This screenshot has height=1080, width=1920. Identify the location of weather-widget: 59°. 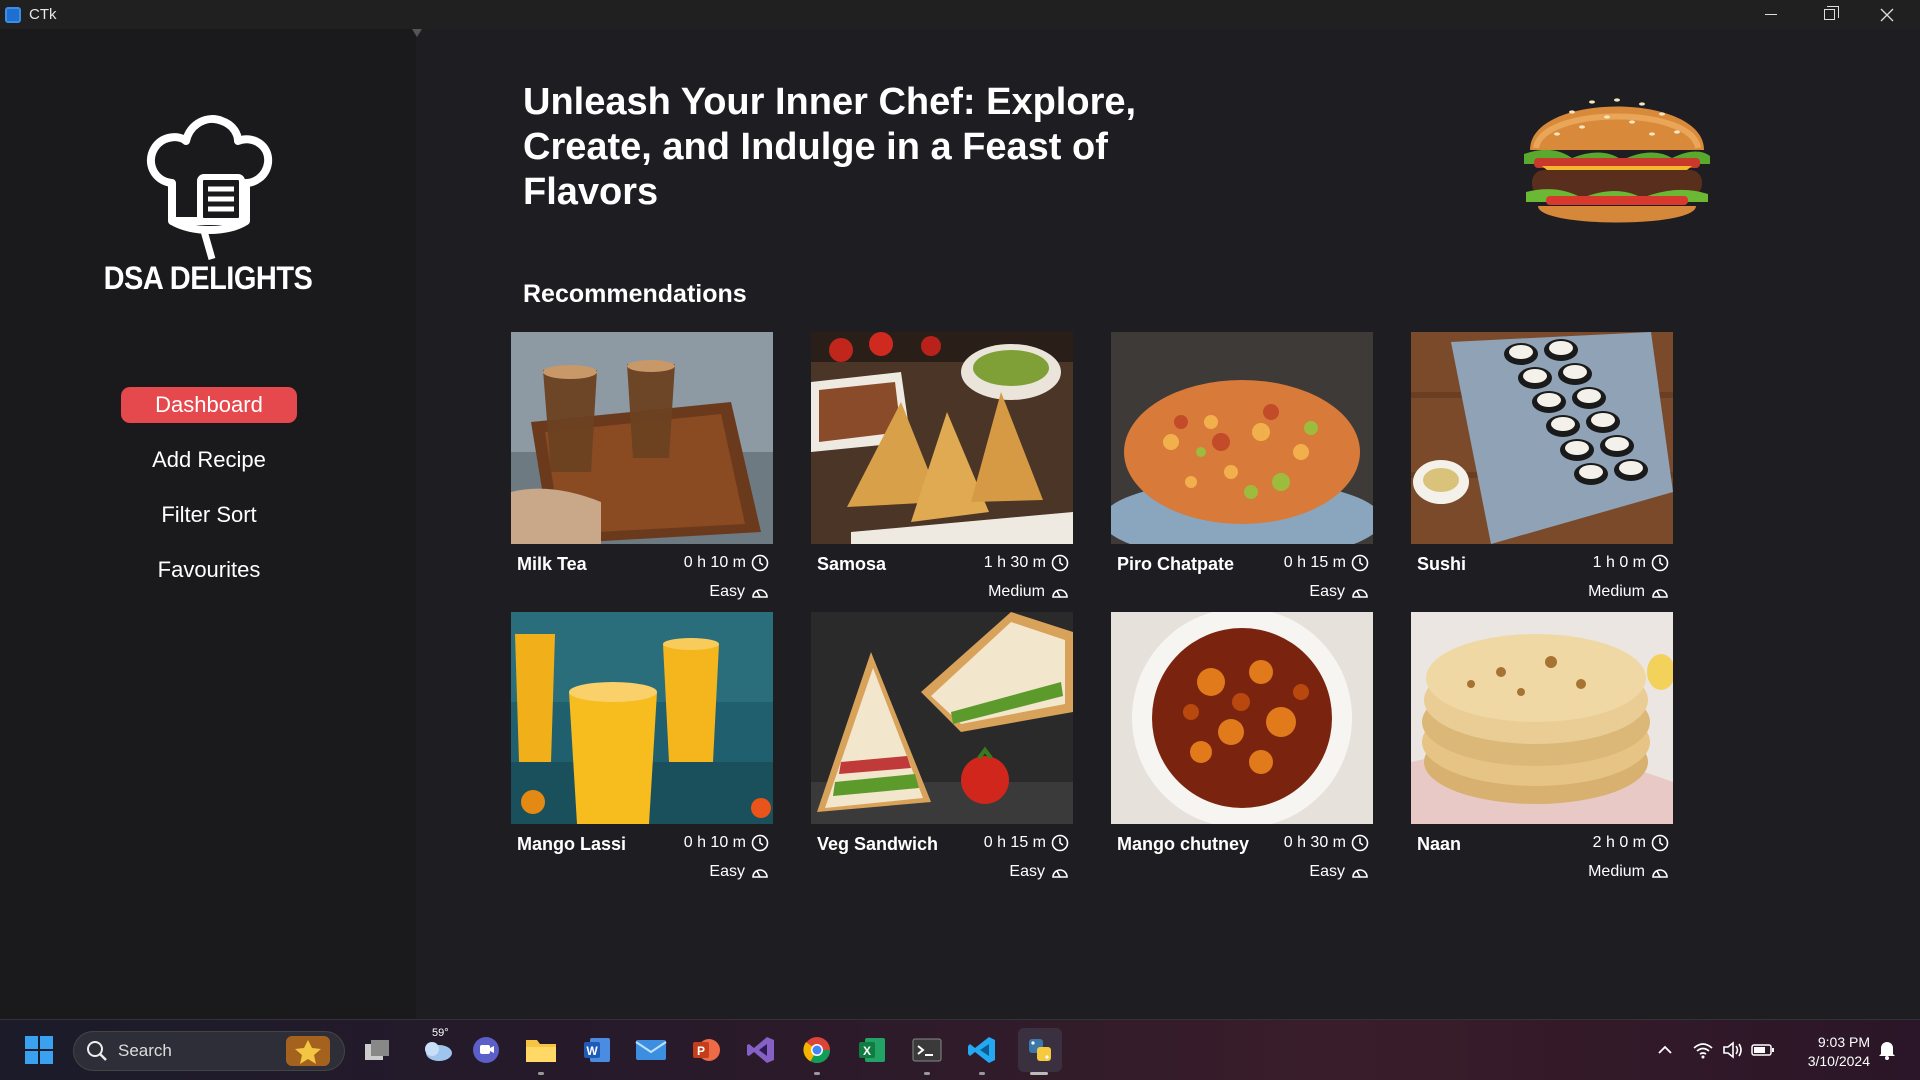
(437, 1047).